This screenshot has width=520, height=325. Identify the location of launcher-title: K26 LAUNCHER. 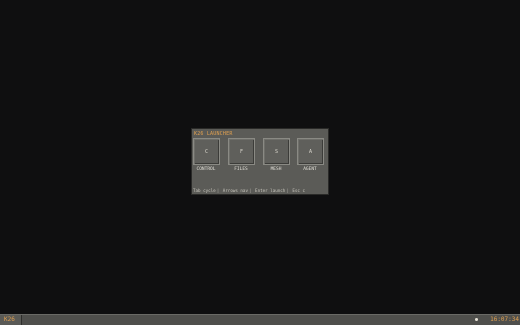
(213, 134).